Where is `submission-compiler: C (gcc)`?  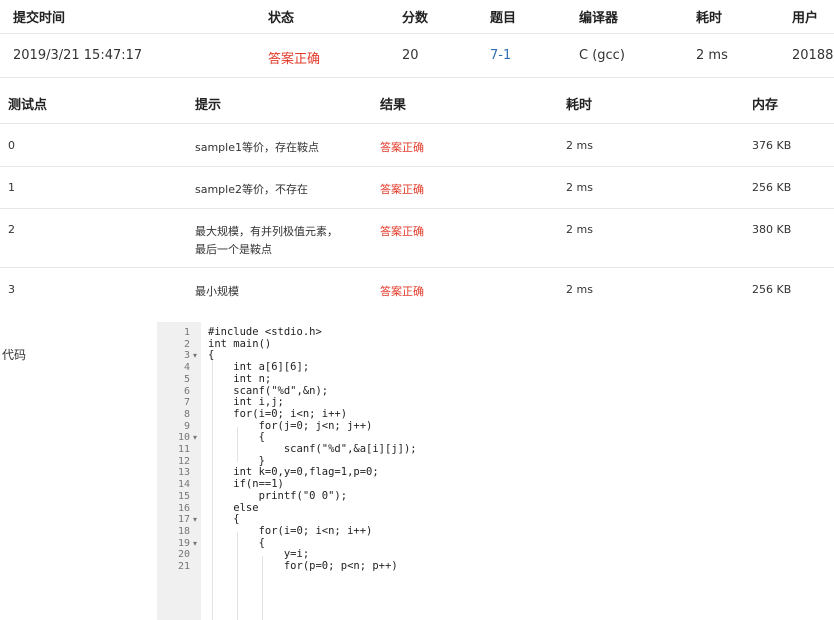 submission-compiler: C (gcc) is located at coordinates (602, 55).